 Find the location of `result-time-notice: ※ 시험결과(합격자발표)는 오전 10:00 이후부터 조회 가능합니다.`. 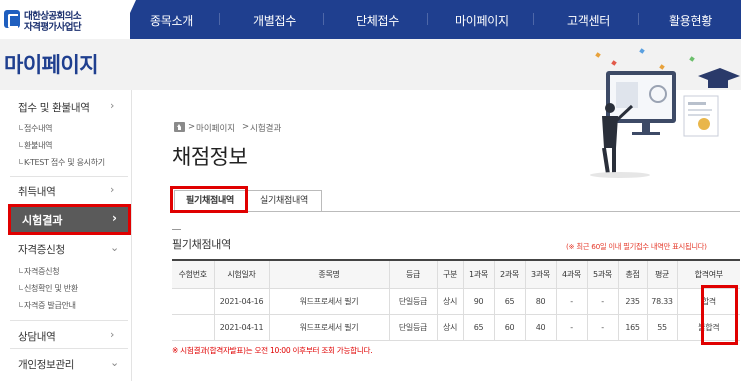

result-time-notice: ※ 시험결과(합격자발표)는 오전 10:00 이후부터 조회 가능합니다. is located at coordinates (272, 350).